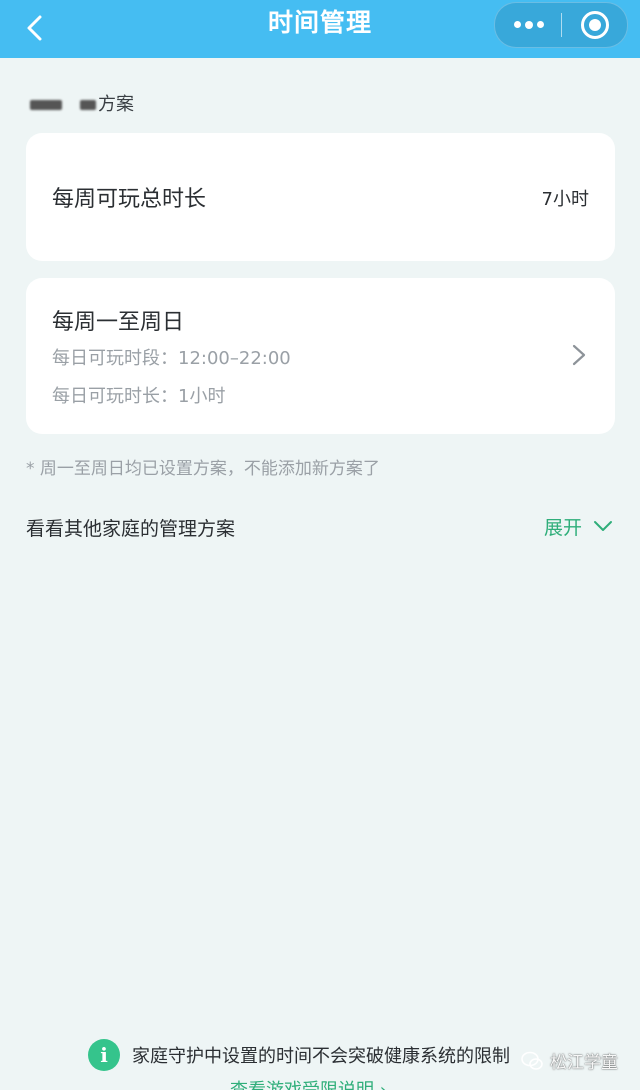 This screenshot has width=640, height=1090. What do you see at coordinates (532, 1060) in the screenshot?
I see `wechat-logo-icon` at bounding box center [532, 1060].